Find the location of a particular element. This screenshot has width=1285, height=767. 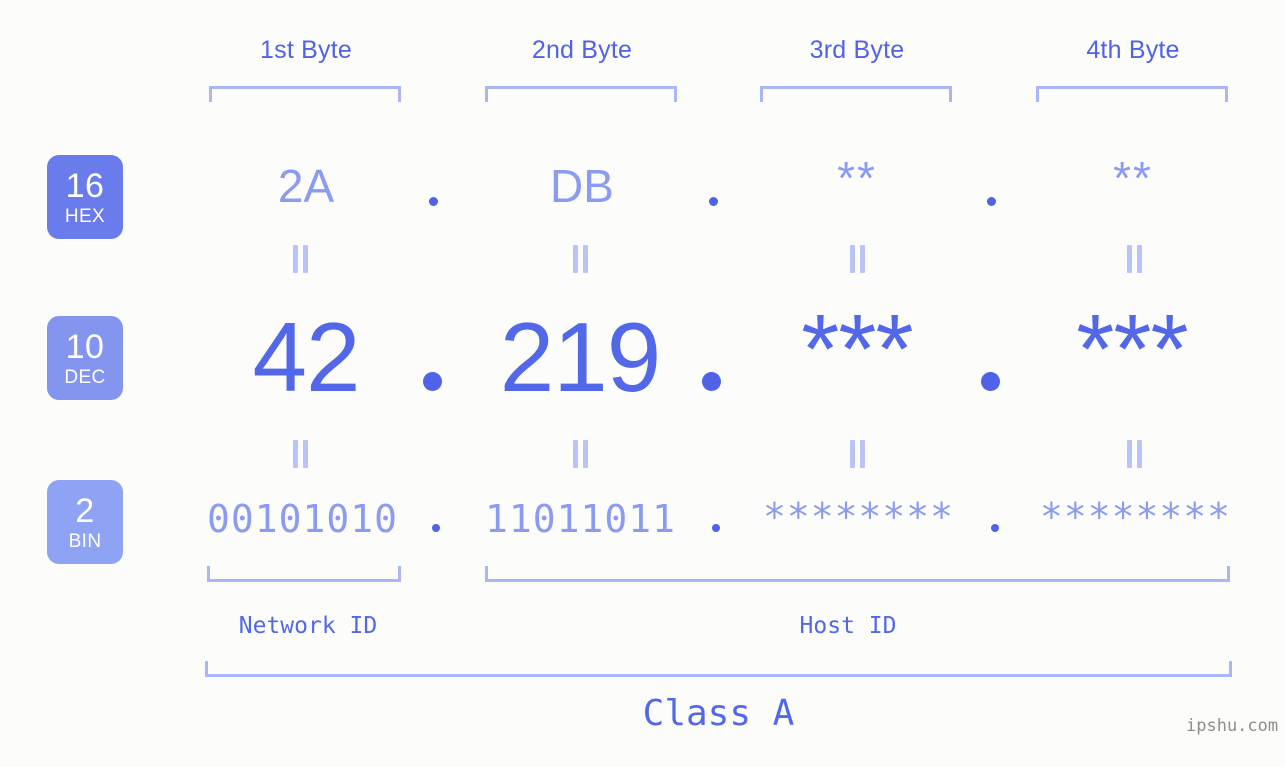

network-id-bracket is located at coordinates (304, 574).